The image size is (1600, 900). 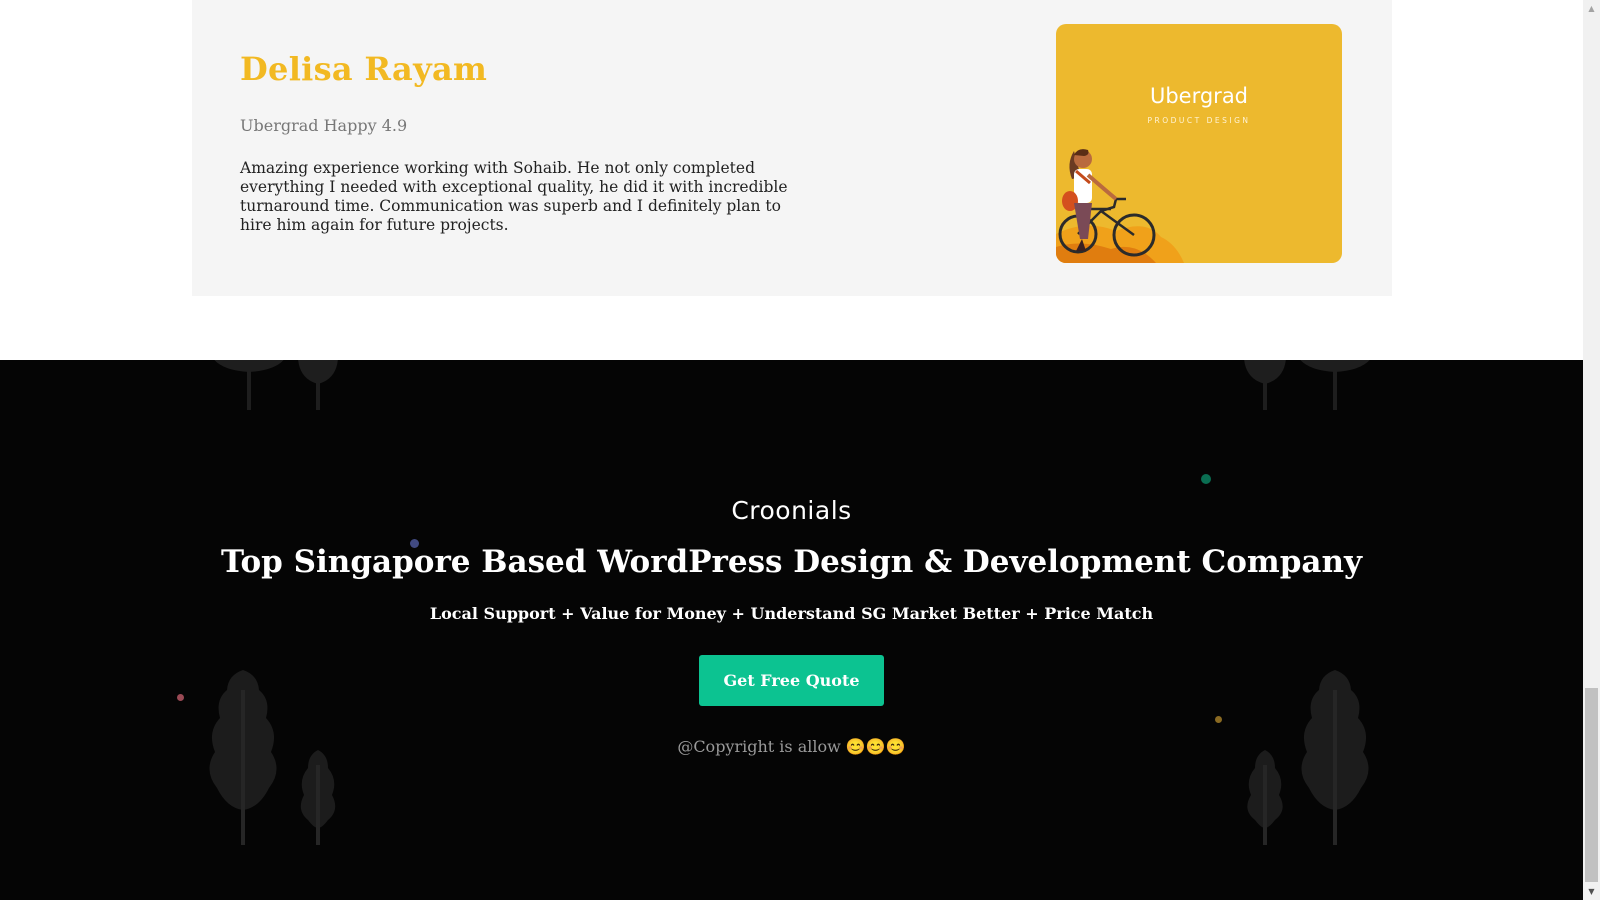 What do you see at coordinates (791, 680) in the screenshot?
I see `get-free-quote-button: Get Free Quote` at bounding box center [791, 680].